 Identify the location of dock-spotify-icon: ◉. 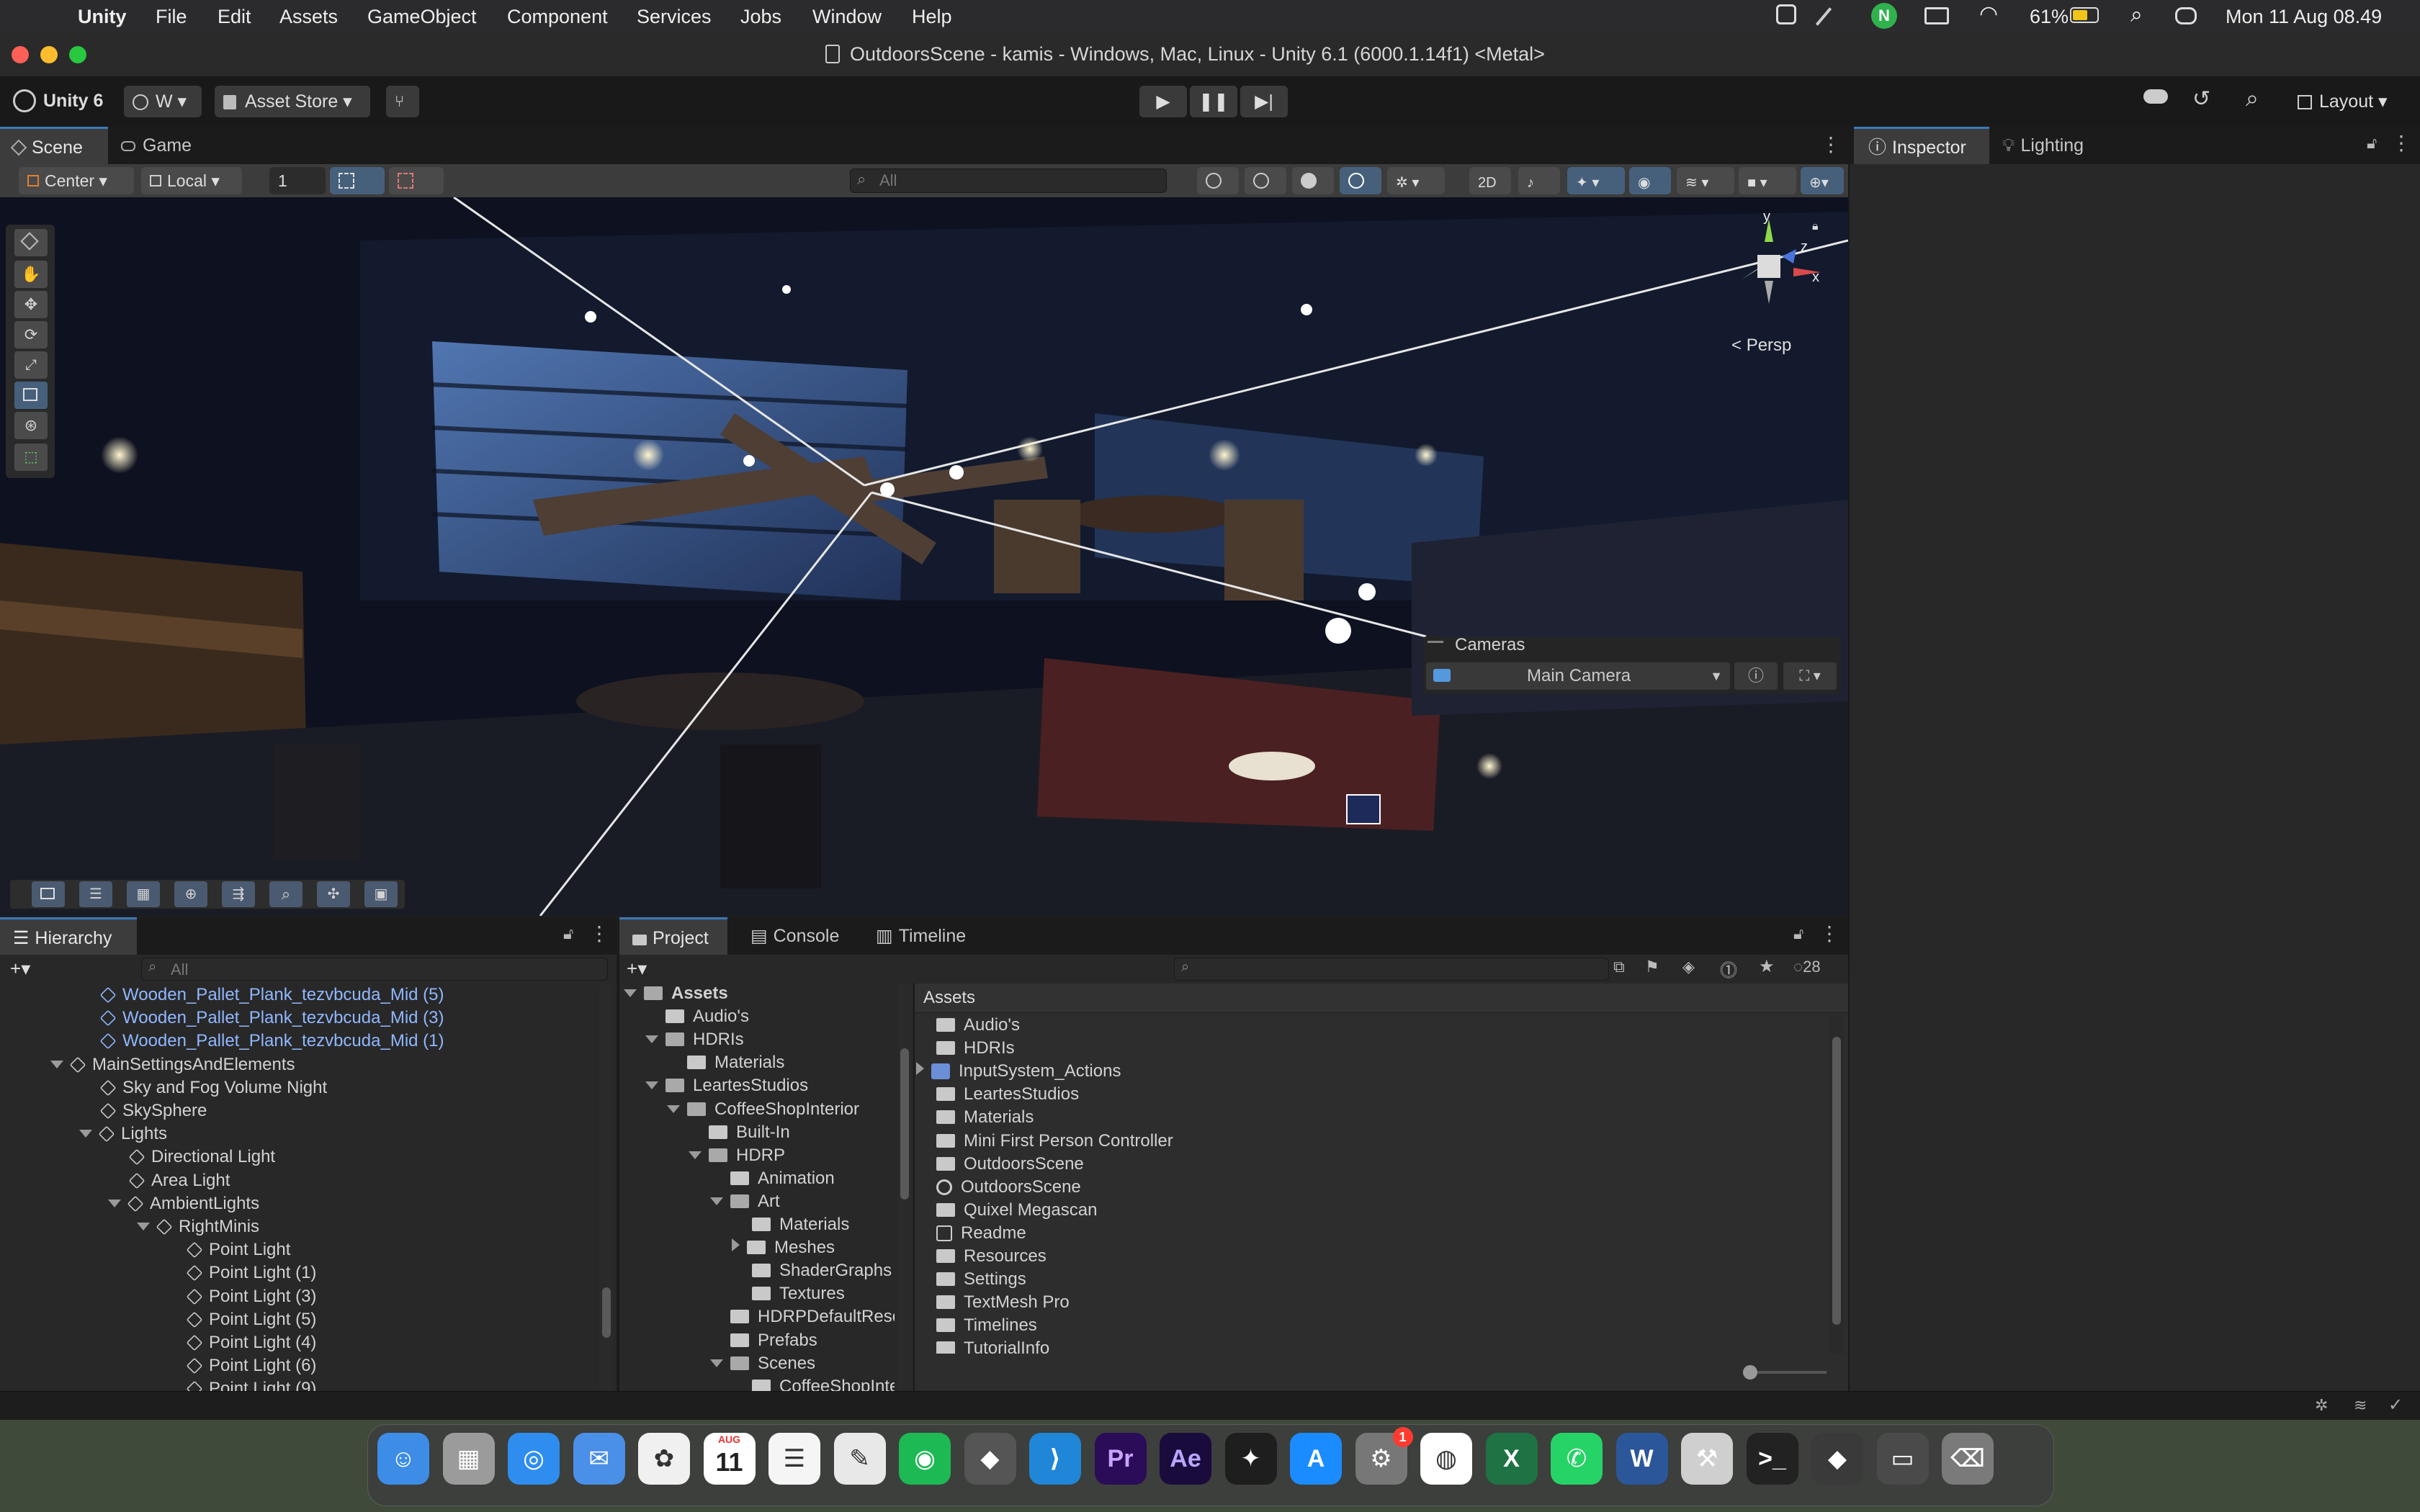
(925, 1459).